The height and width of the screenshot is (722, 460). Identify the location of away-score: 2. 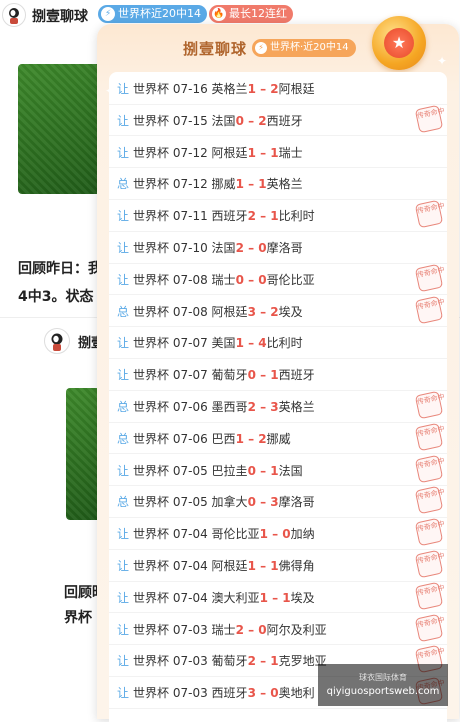
(274, 89).